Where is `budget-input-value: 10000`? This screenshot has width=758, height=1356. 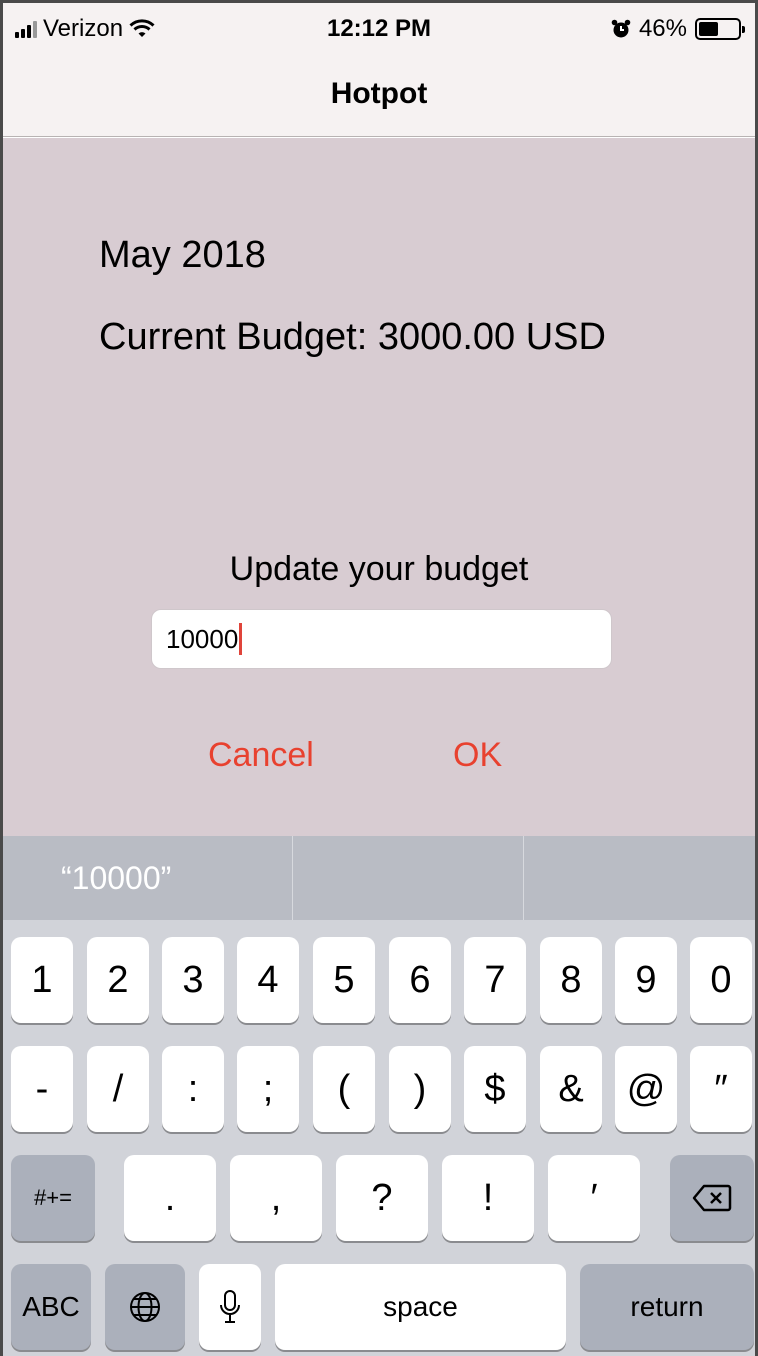
budget-input-value: 10000 is located at coordinates (202, 638).